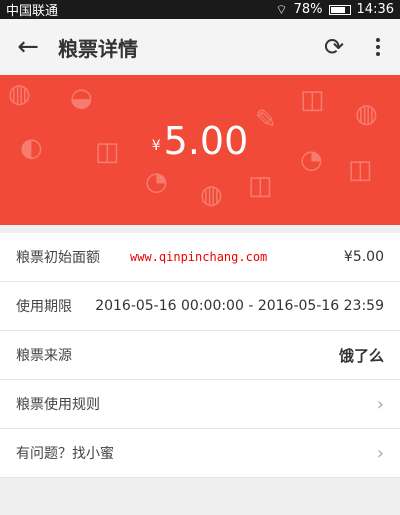 This screenshot has width=400, height=515. Describe the element at coordinates (200, 404) in the screenshot. I see `rules-row: 粮票使用规则 ›` at that location.